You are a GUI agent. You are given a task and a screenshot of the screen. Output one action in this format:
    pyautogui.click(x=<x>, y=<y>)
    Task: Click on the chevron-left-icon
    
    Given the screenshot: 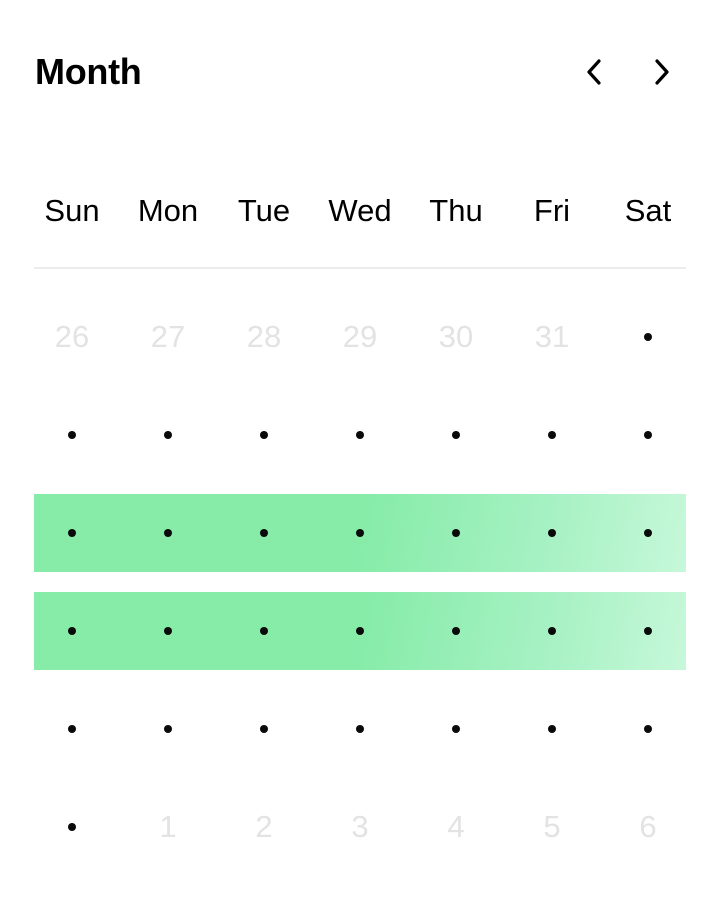 What is the action you would take?
    pyautogui.click(x=594, y=72)
    